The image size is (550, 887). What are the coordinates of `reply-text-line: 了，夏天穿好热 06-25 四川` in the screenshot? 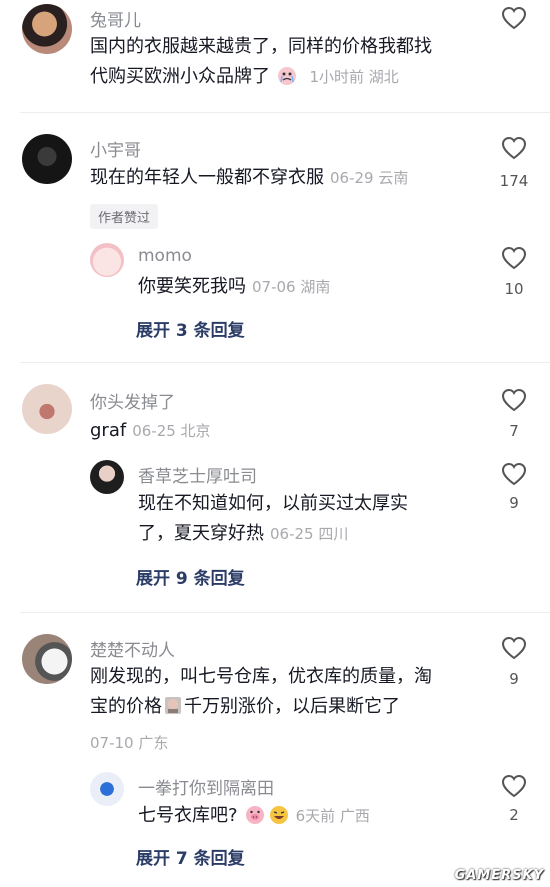 It's located at (303, 534).